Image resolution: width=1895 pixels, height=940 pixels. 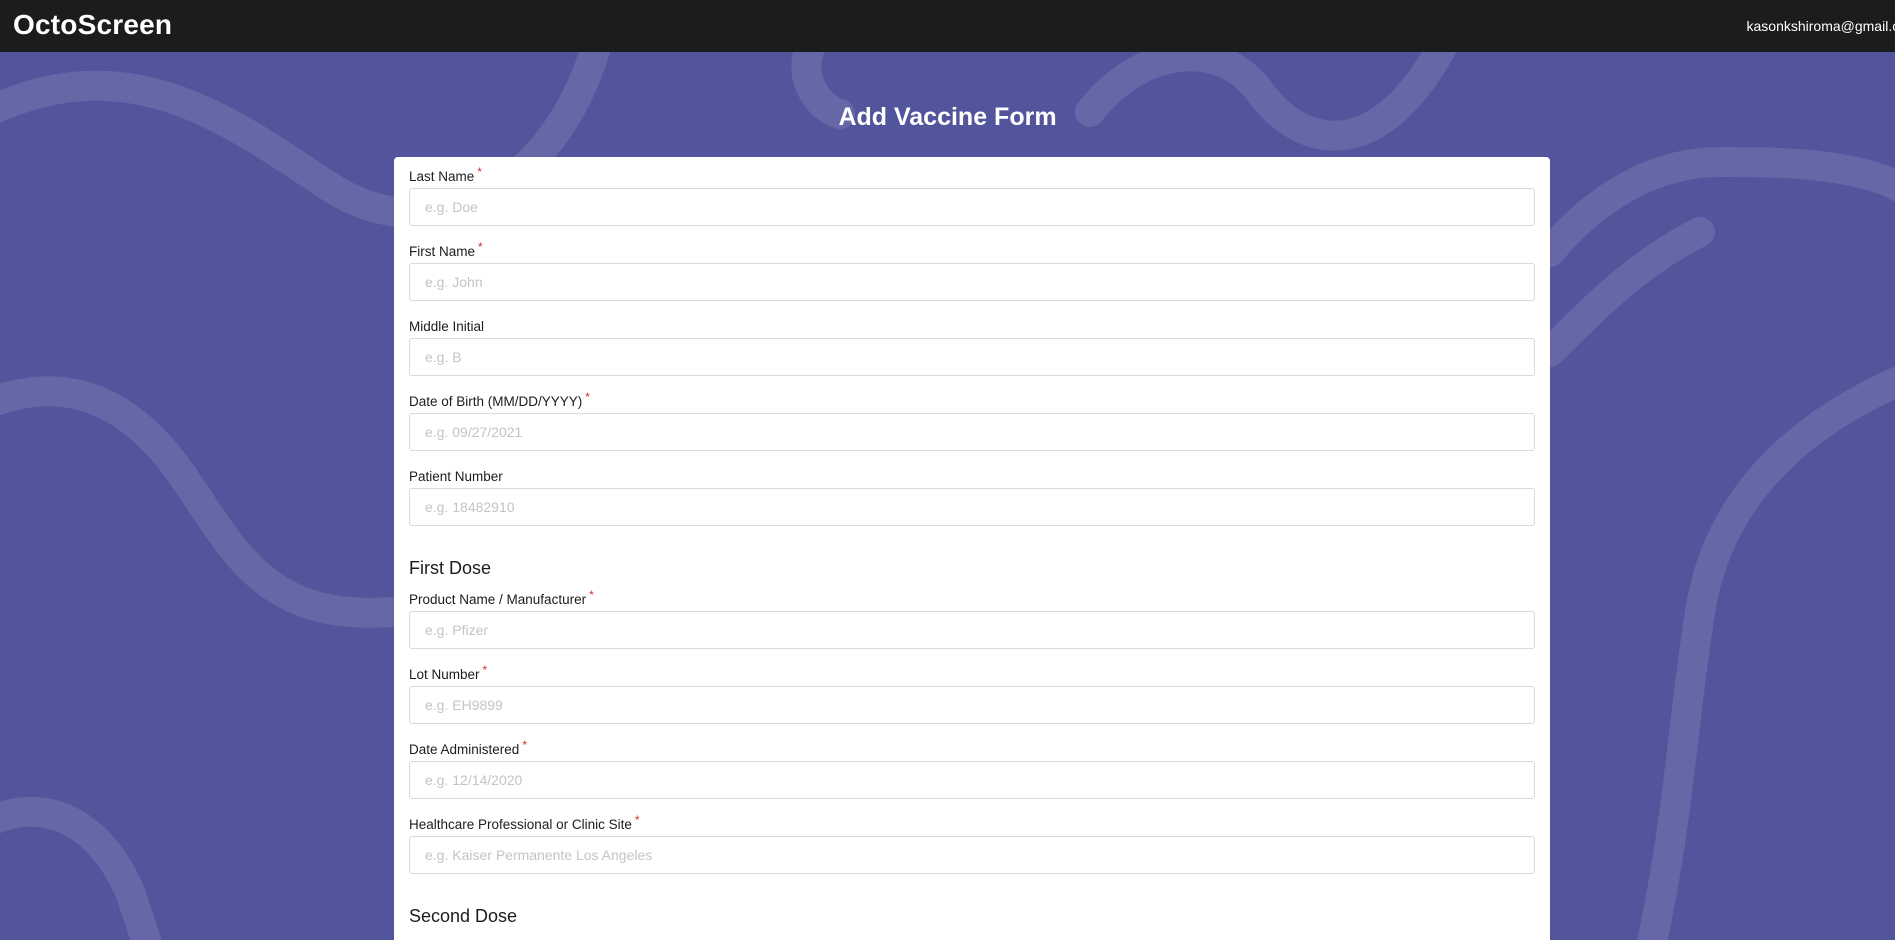 I want to click on first-name-label: First Name *, so click(x=446, y=249).